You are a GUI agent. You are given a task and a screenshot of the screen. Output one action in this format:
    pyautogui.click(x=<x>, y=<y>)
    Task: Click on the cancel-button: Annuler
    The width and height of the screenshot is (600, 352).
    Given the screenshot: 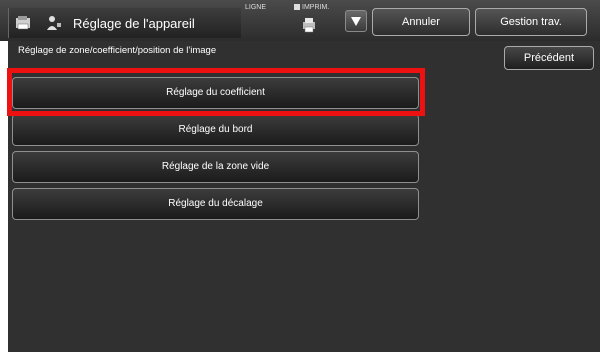 What is the action you would take?
    pyautogui.click(x=421, y=22)
    